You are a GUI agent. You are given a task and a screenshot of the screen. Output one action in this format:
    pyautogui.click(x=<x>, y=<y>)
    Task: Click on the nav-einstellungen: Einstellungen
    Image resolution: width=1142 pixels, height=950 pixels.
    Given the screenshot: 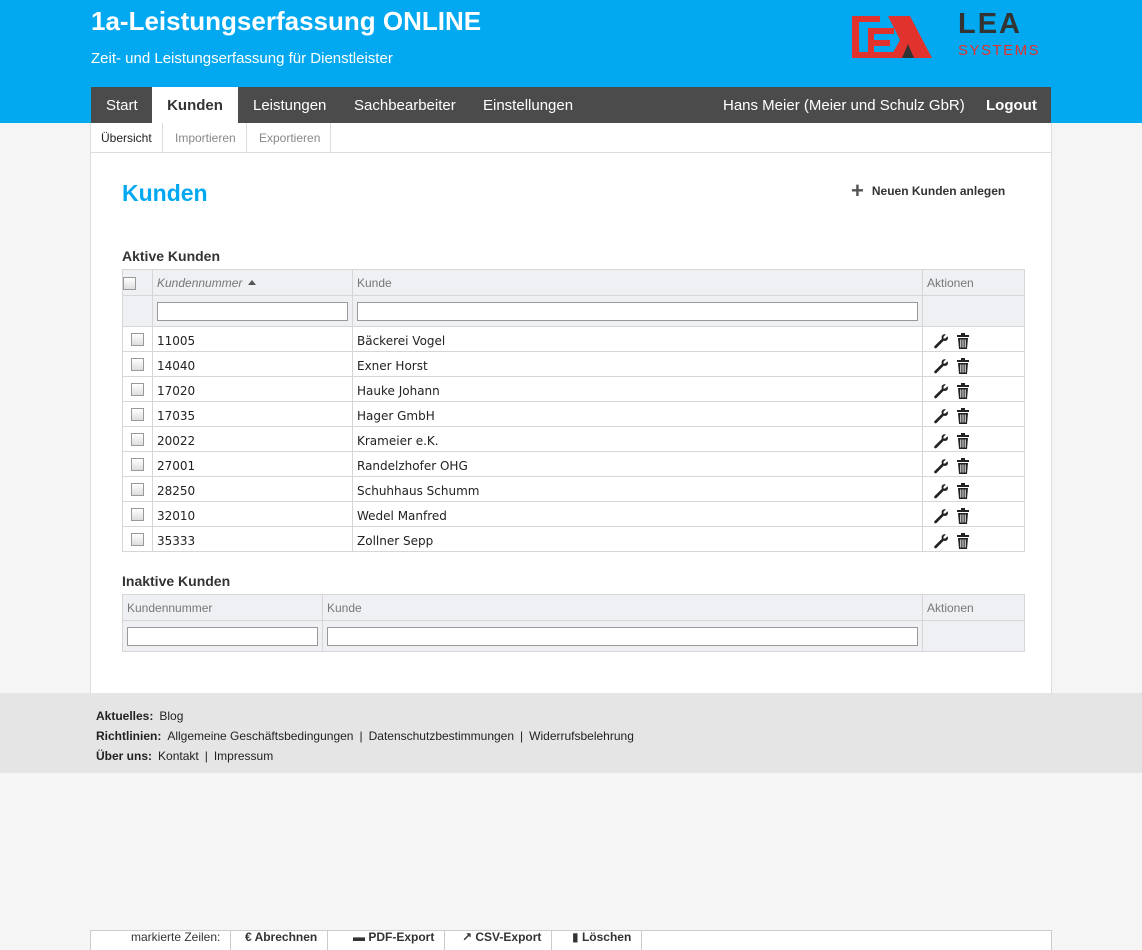 What is the action you would take?
    pyautogui.click(x=528, y=105)
    